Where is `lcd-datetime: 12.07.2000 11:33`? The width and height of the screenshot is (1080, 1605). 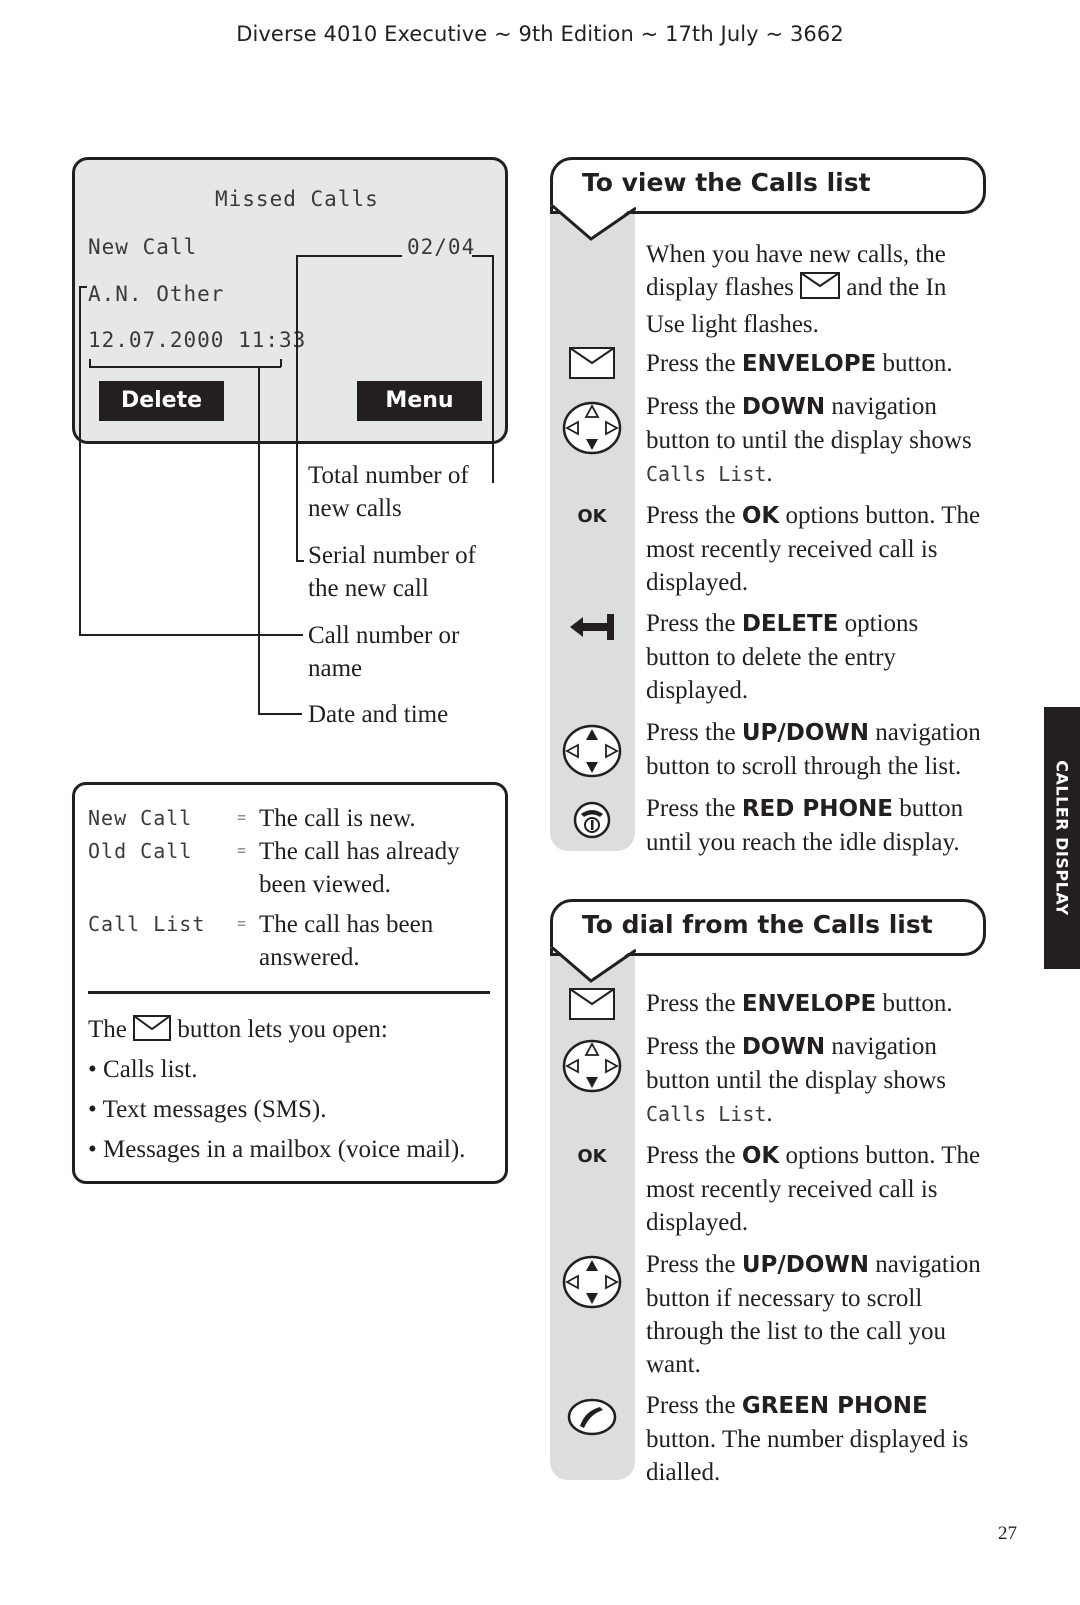 lcd-datetime: 12.07.2000 11:33 is located at coordinates (197, 340).